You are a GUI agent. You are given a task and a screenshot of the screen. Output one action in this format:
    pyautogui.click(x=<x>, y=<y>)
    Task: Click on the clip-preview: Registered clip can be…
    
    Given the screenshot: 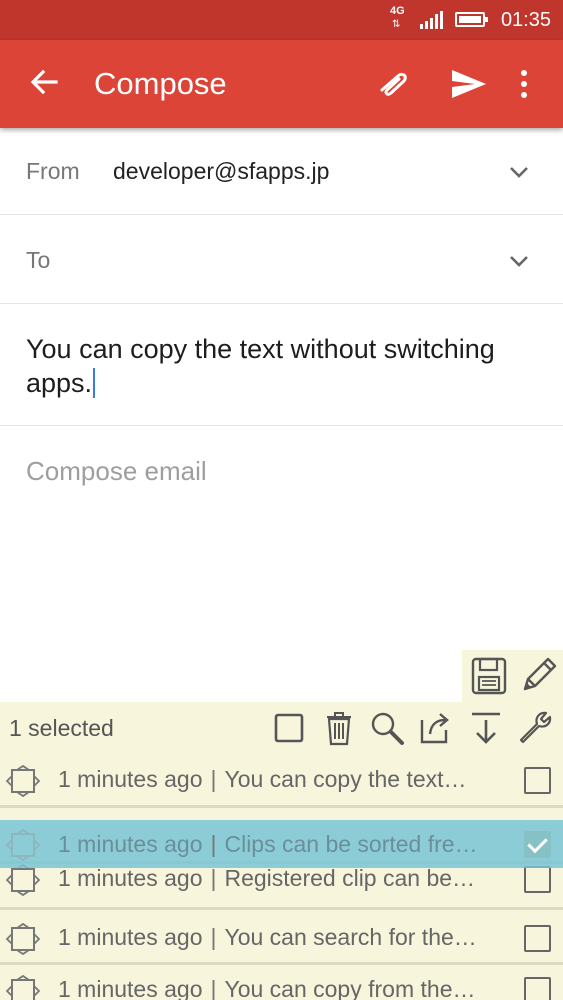 What is the action you would take?
    pyautogui.click(x=350, y=878)
    